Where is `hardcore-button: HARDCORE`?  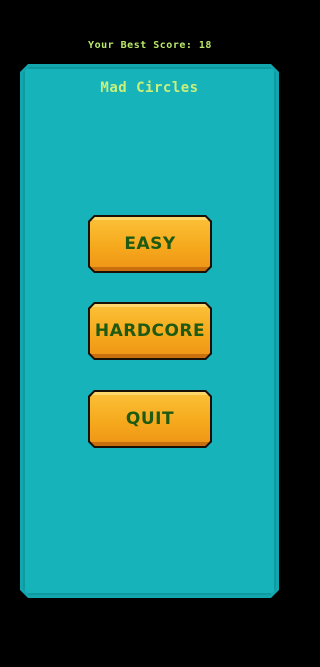
hardcore-button: HARDCORE is located at coordinates (150, 331).